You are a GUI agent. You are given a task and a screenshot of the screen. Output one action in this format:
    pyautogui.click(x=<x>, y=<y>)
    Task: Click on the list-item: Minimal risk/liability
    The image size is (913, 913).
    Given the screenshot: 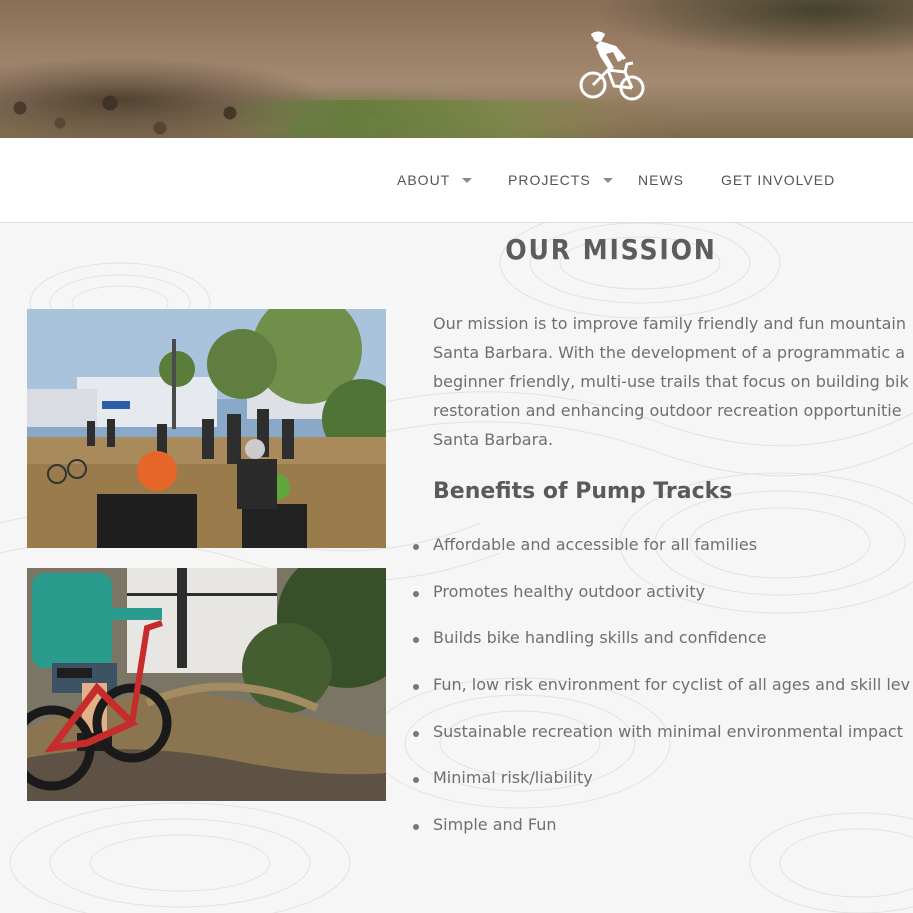 What is the action you would take?
    pyautogui.click(x=661, y=791)
    